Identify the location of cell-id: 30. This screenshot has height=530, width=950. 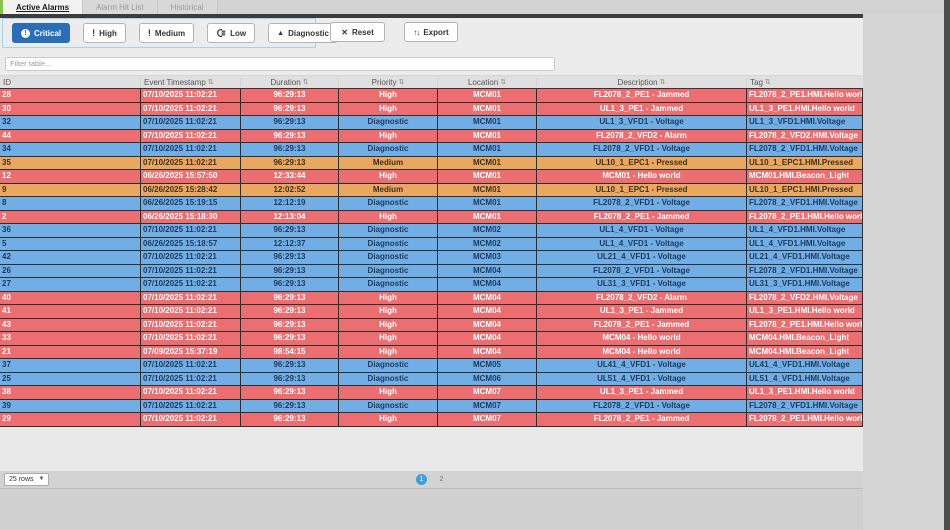
(70, 108).